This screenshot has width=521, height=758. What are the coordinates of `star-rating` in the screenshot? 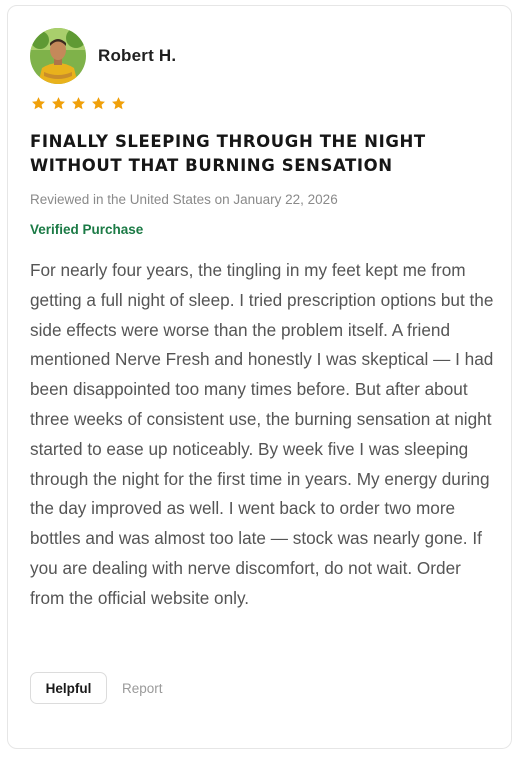 It's located at (78, 103).